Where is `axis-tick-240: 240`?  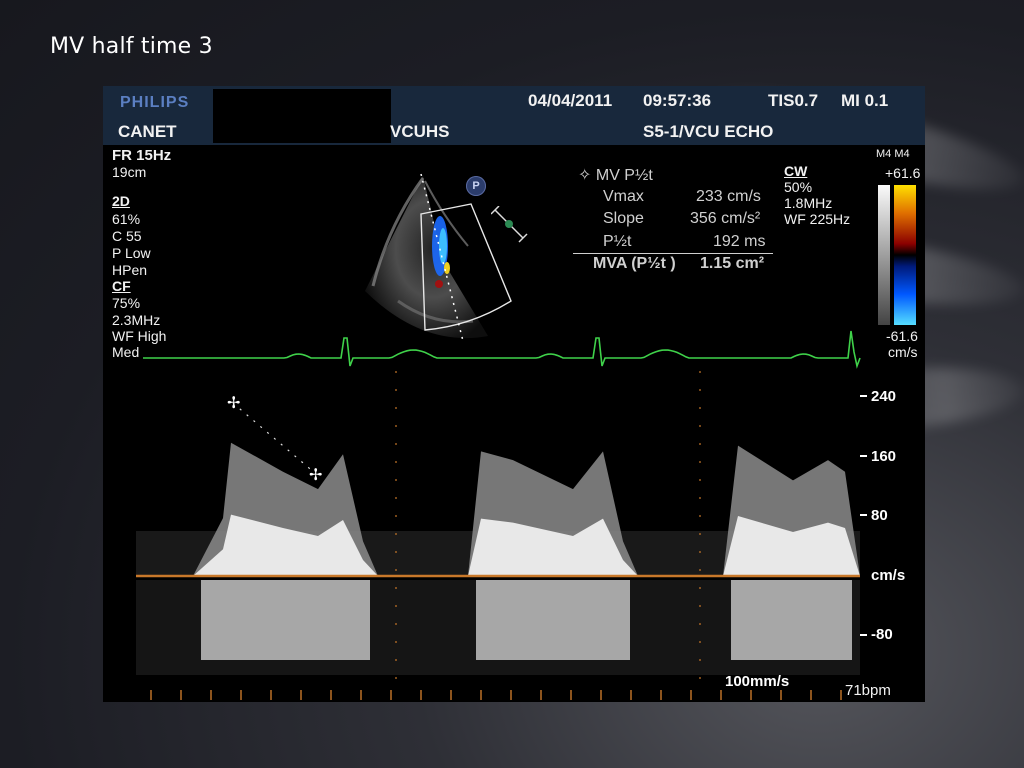
axis-tick-240: 240 is located at coordinates (884, 396).